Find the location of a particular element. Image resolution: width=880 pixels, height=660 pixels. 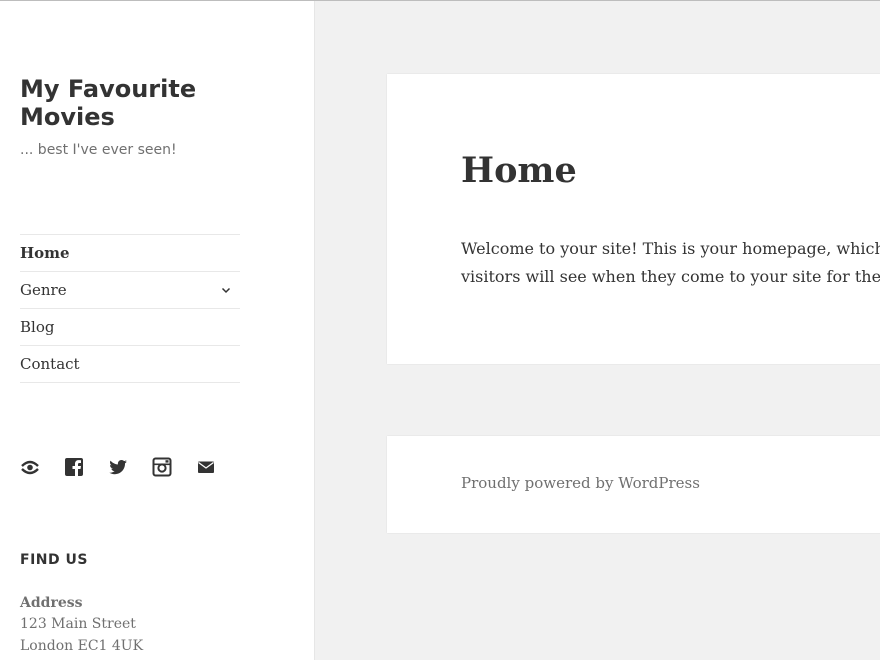

nav-item-blog: Blog is located at coordinates (130, 327).